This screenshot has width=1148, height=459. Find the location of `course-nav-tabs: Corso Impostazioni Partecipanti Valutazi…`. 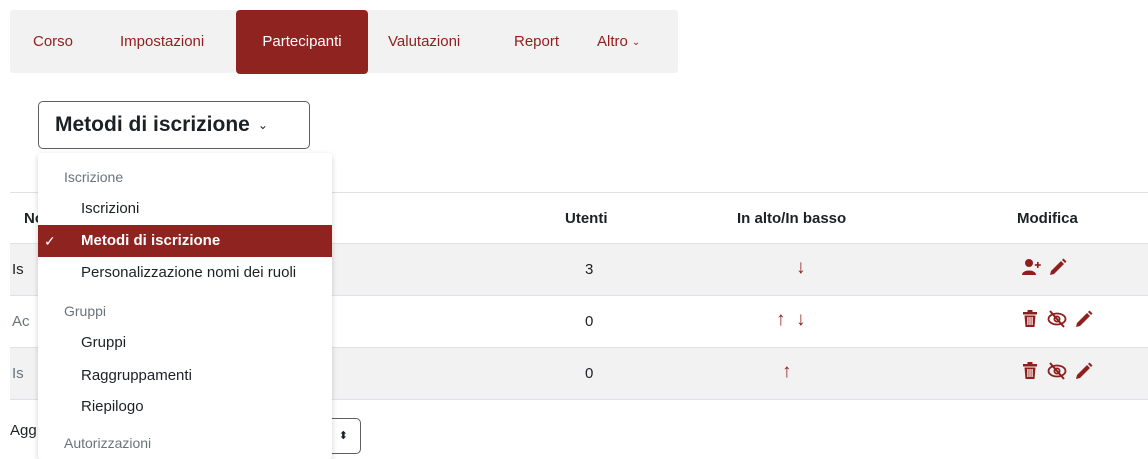

course-nav-tabs: Corso Impostazioni Partecipanti Valutazi… is located at coordinates (344, 42).